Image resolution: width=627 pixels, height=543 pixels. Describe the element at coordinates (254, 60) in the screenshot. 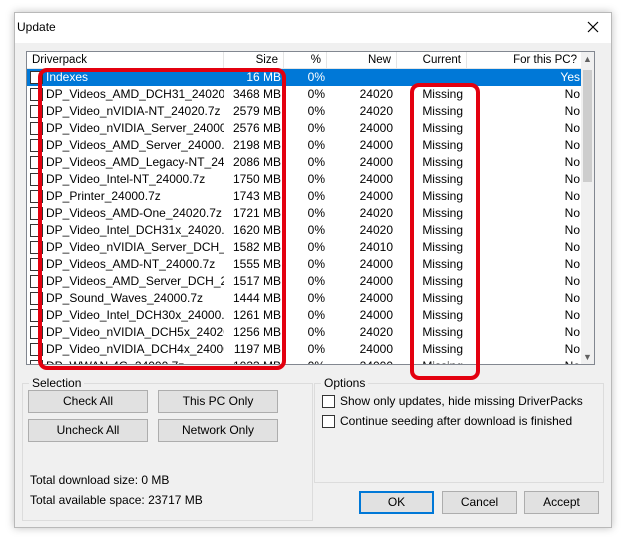

I see `column-size: Size` at that location.